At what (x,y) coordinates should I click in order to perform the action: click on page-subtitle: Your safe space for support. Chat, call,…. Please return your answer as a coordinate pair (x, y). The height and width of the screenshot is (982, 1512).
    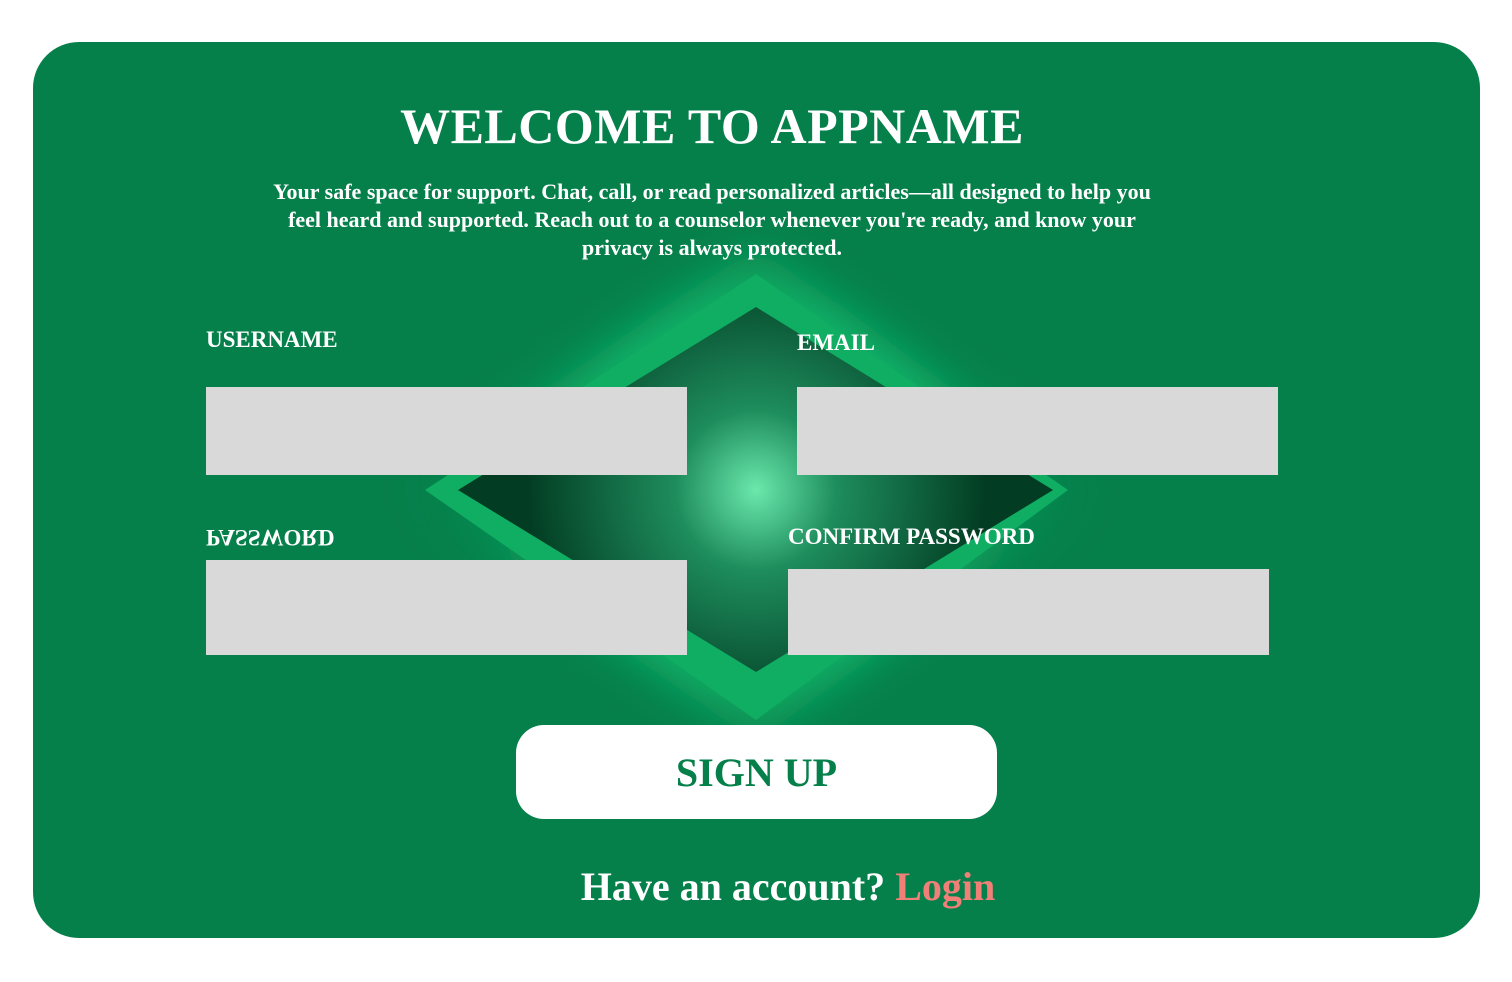
    Looking at the image, I should click on (712, 219).